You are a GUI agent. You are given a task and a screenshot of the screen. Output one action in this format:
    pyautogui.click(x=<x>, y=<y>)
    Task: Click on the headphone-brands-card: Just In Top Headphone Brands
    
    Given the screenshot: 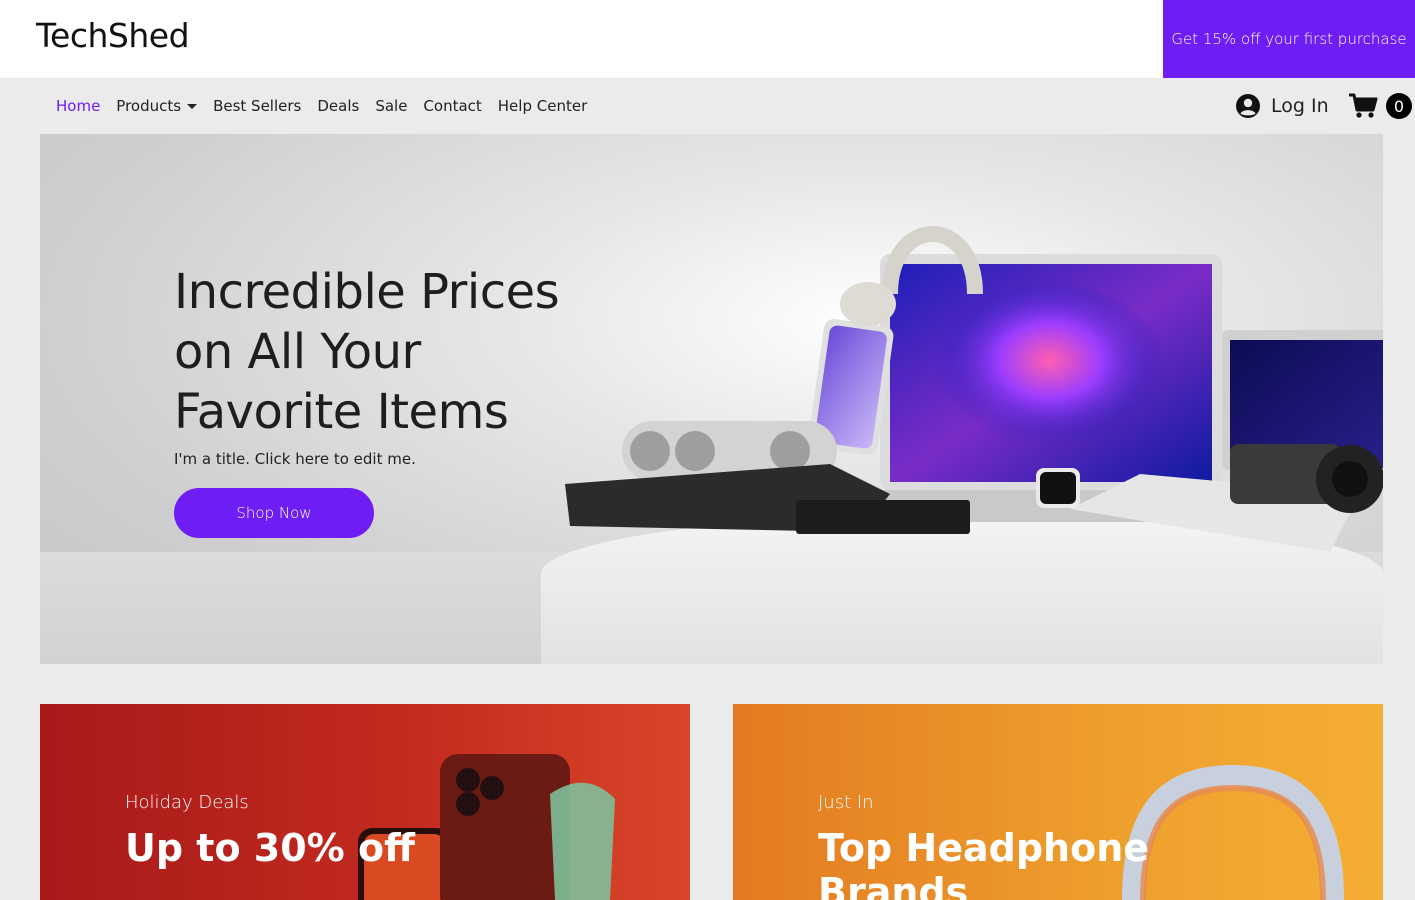 What is the action you would take?
    pyautogui.click(x=1058, y=802)
    